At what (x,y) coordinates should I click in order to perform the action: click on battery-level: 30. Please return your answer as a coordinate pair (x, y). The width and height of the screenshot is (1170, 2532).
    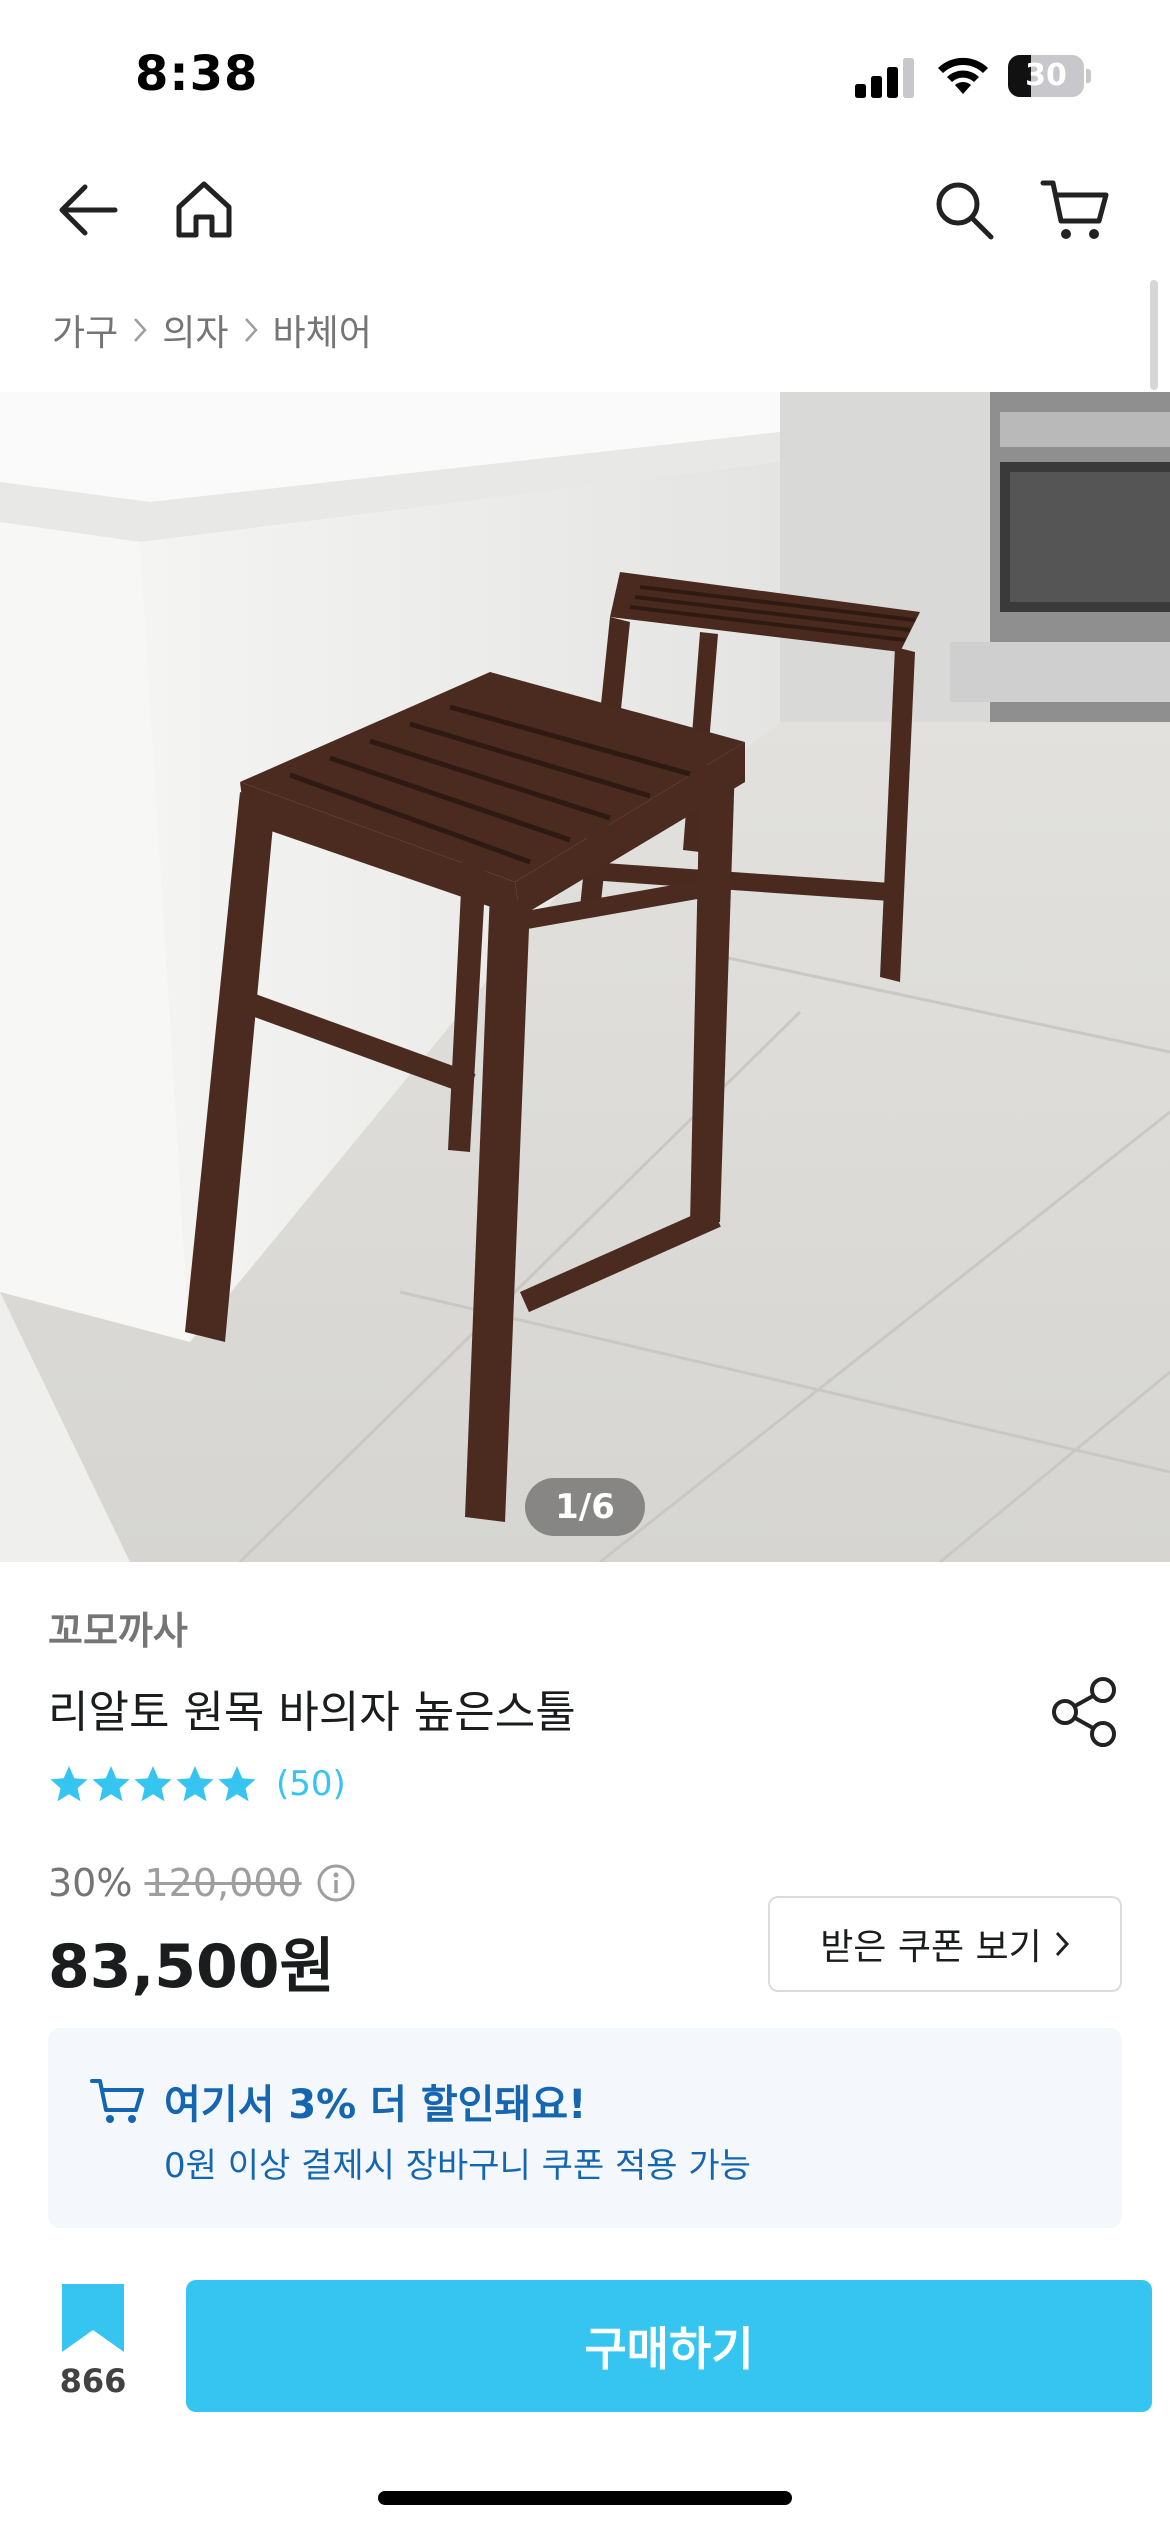
    Looking at the image, I should click on (1046, 75).